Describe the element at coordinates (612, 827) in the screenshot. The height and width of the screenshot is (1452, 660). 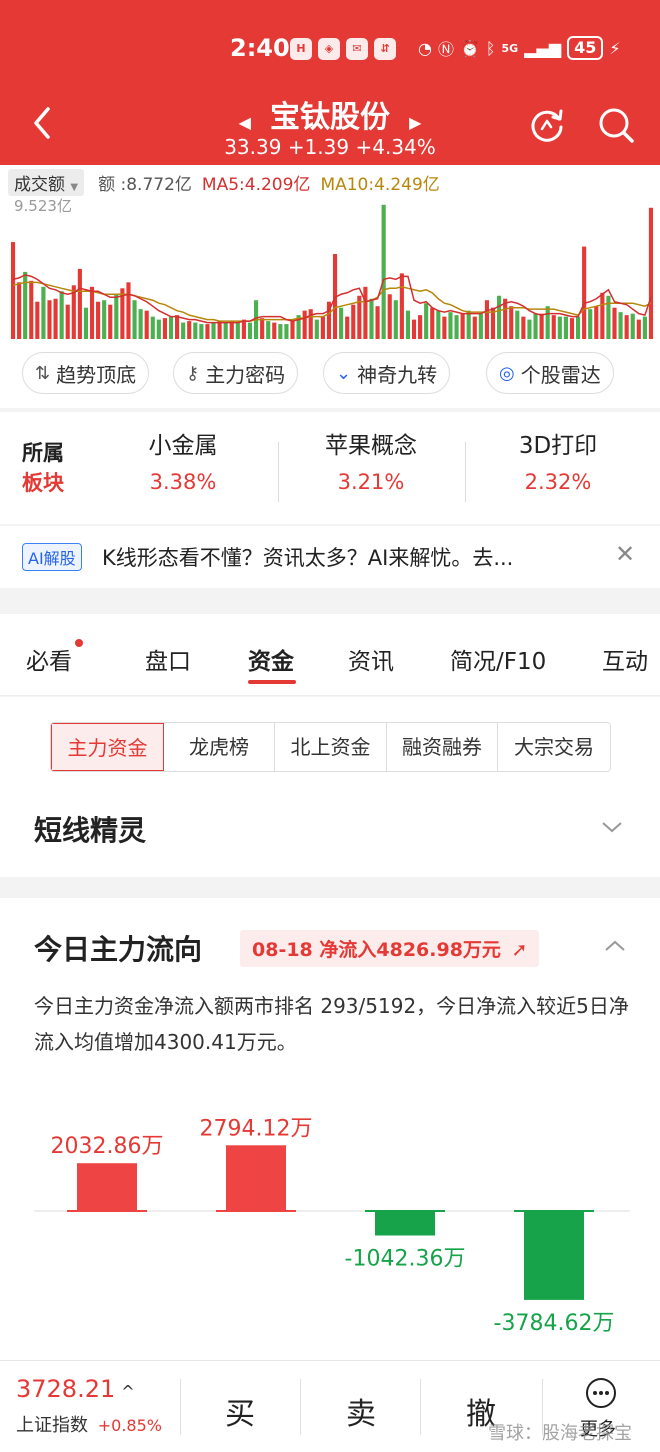
I see `chevron-down-icon` at that location.